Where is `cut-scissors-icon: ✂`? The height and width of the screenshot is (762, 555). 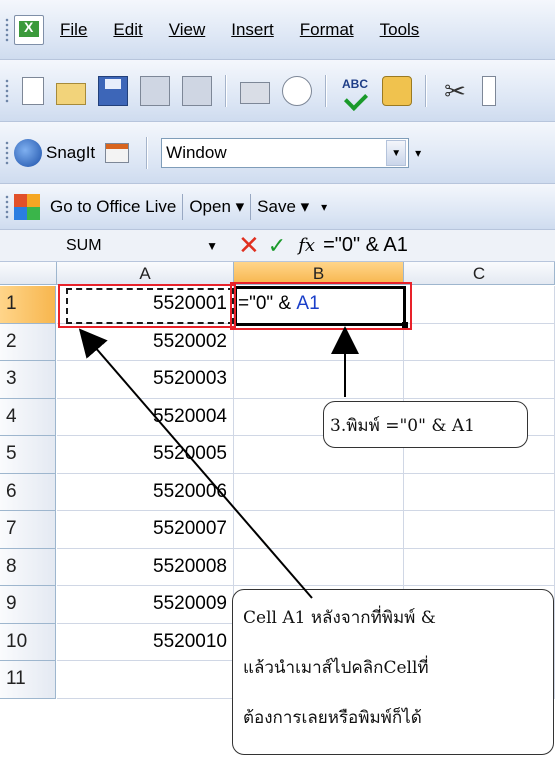
cut-scissors-icon: ✂ is located at coordinates (455, 91).